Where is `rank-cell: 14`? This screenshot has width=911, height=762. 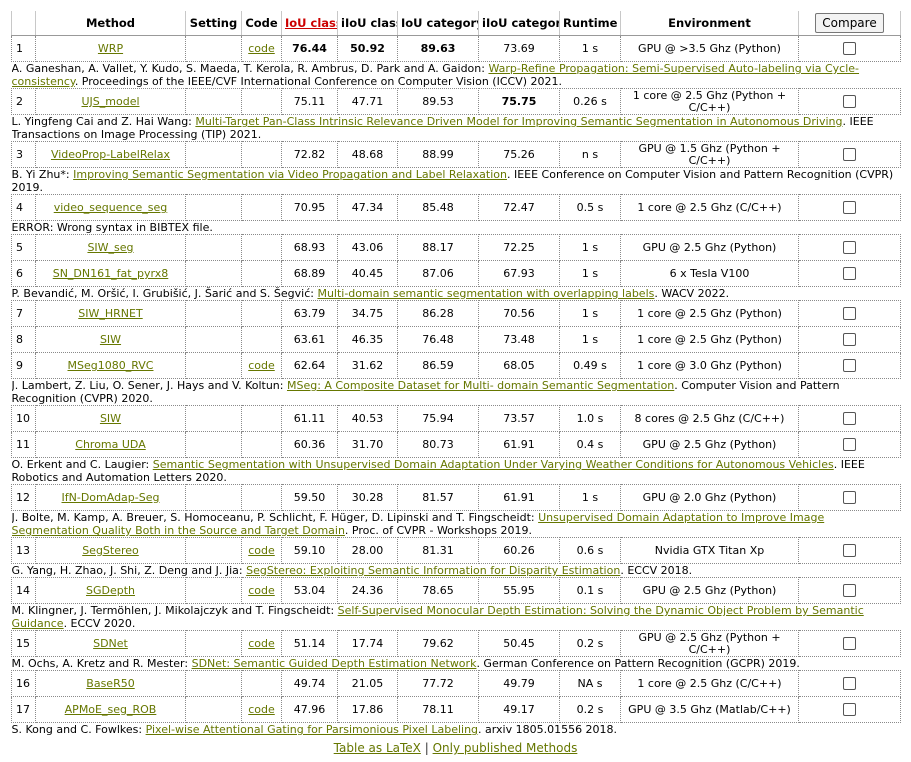
rank-cell: 14 is located at coordinates (23, 590).